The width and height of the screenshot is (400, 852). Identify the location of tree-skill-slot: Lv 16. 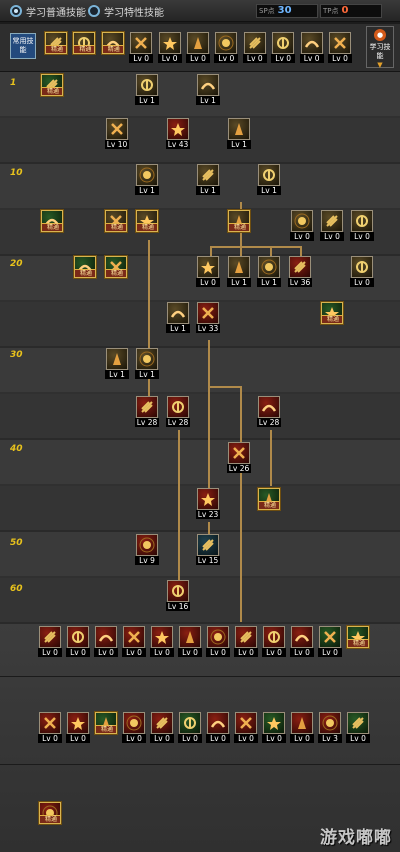
(178, 595).